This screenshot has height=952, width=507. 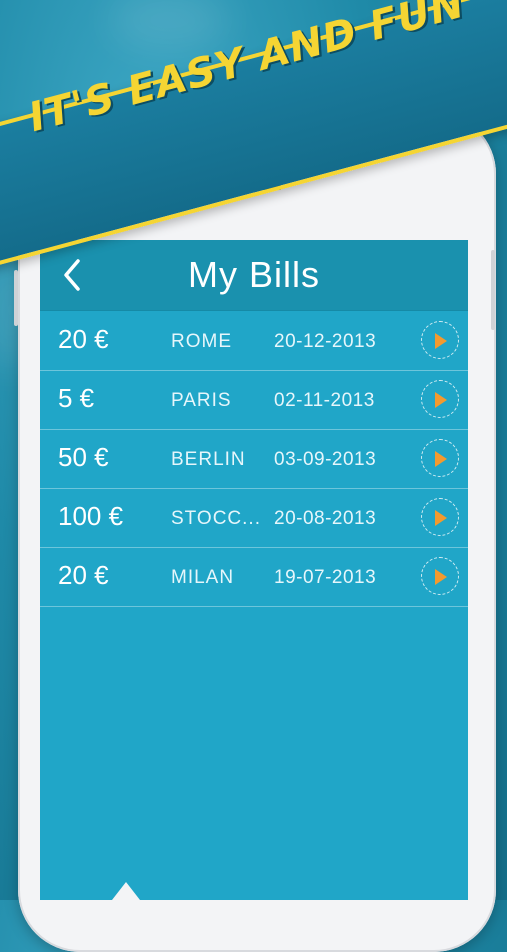 I want to click on background-glow, so click(x=170, y=25).